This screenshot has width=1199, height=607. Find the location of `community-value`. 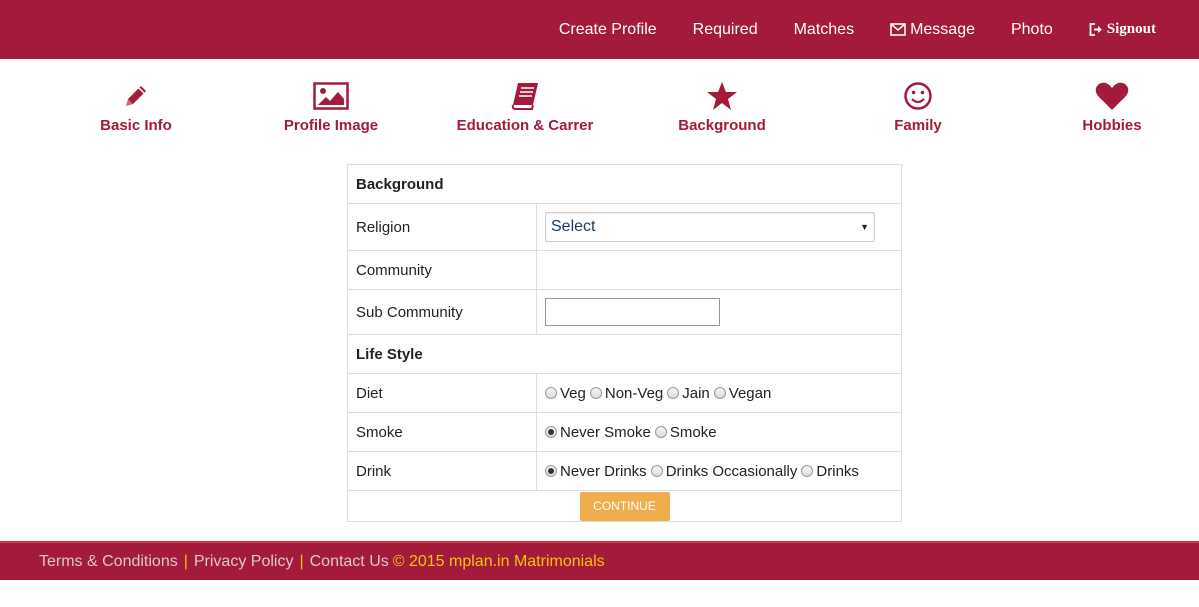

community-value is located at coordinates (719, 270).